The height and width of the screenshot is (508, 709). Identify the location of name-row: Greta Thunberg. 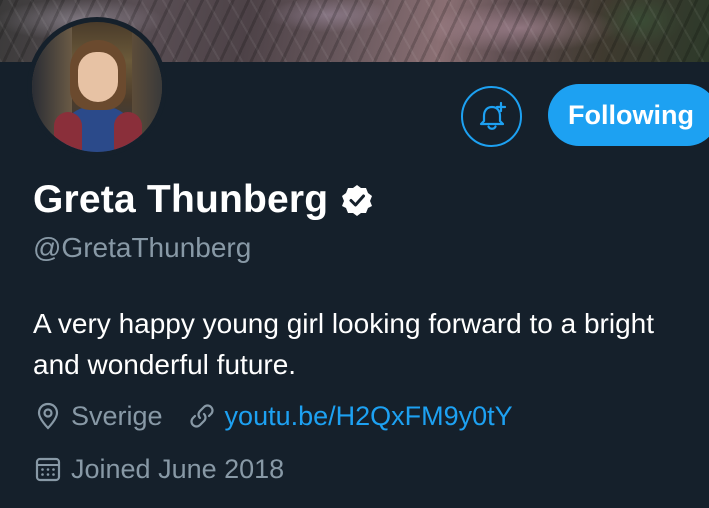
(203, 200).